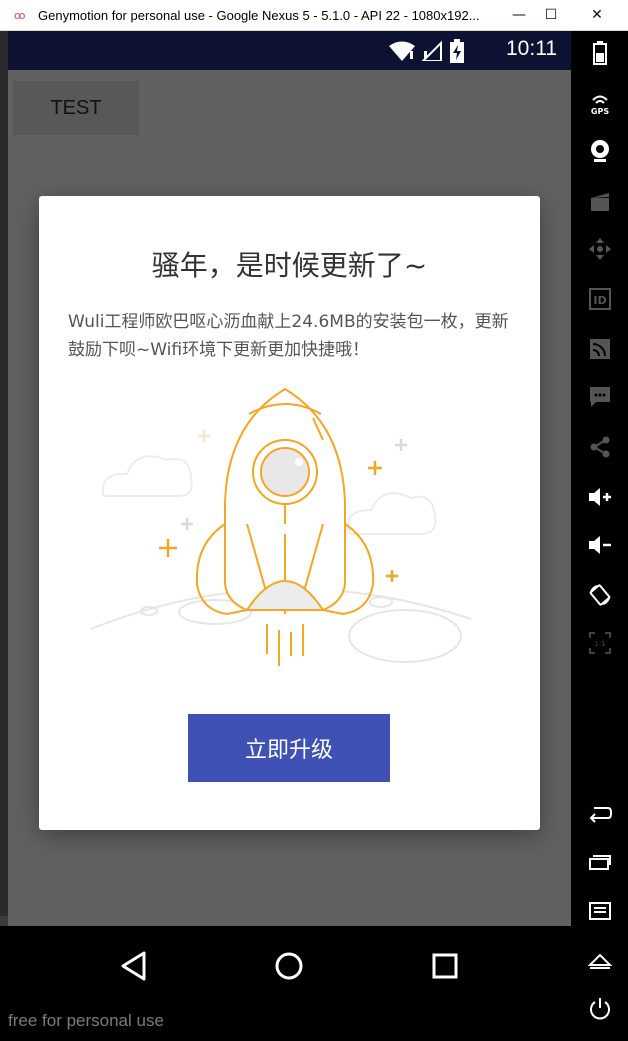 This screenshot has height=1041, width=628. I want to click on home-circle-icon, so click(289, 966).